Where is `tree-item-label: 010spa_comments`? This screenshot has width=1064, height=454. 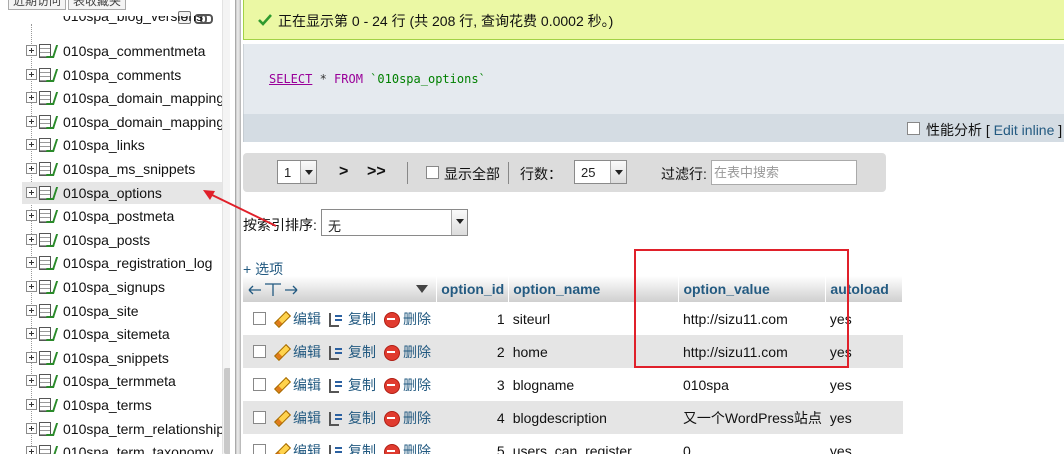 tree-item-label: 010spa_comments is located at coordinates (122, 75).